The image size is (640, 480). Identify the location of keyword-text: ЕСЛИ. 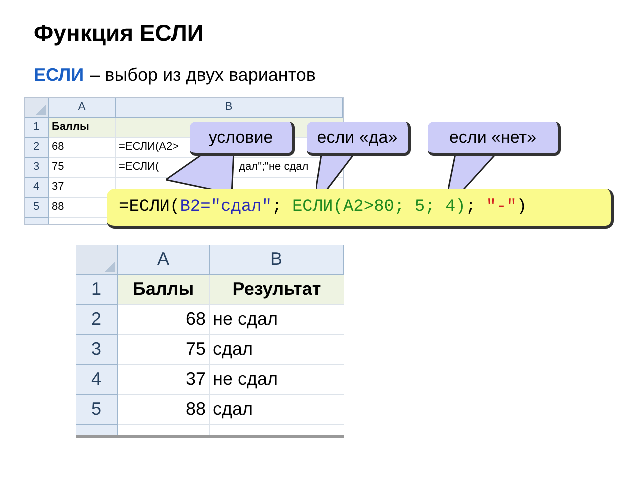
(59, 75).